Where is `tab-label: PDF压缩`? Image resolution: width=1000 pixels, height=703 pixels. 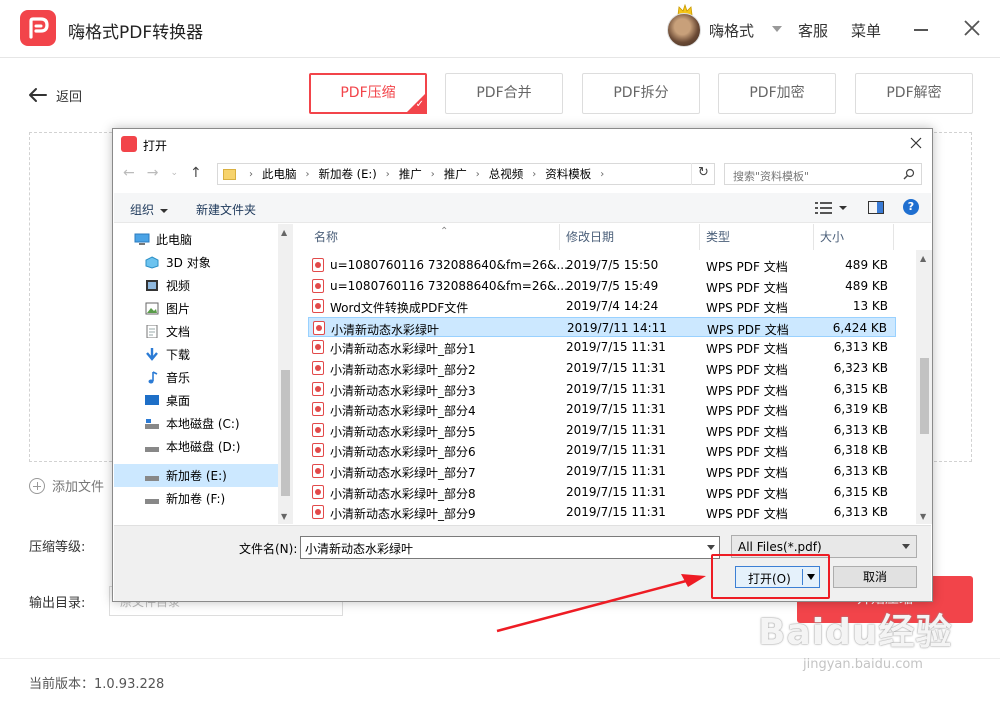
tab-label: PDF压缩 is located at coordinates (368, 93).